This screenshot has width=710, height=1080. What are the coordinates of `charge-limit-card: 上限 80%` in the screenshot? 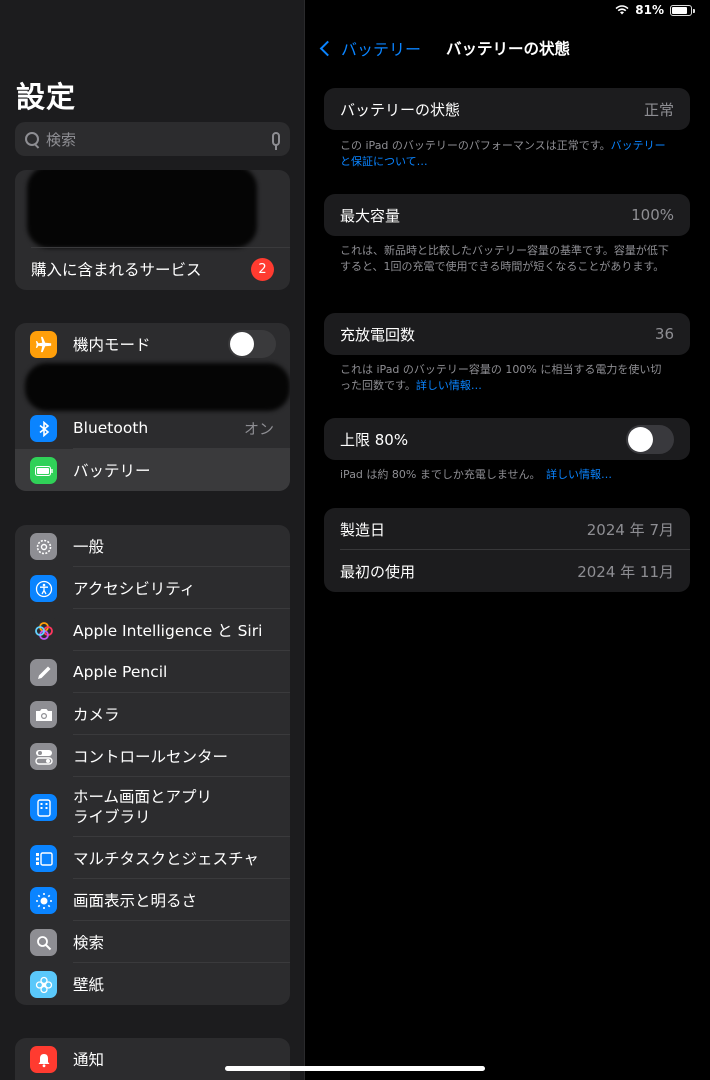 It's located at (507, 439).